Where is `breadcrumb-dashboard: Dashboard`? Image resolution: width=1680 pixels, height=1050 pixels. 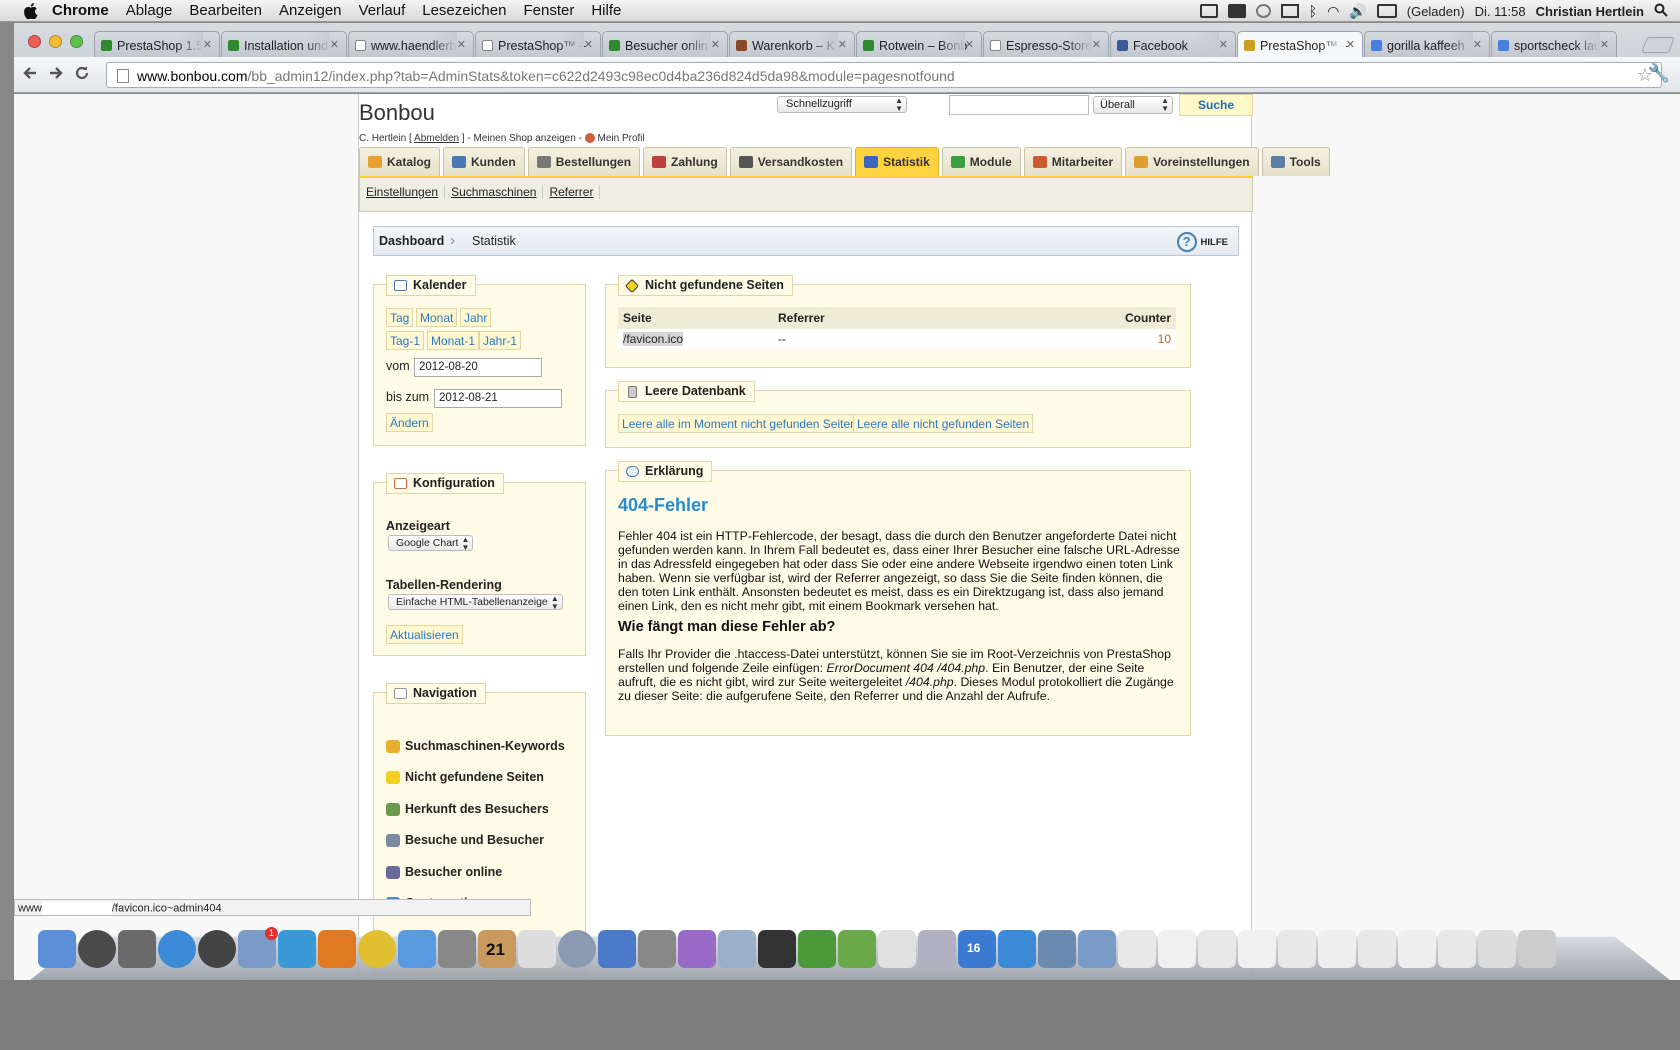
breadcrumb-dashboard: Dashboard is located at coordinates (411, 241).